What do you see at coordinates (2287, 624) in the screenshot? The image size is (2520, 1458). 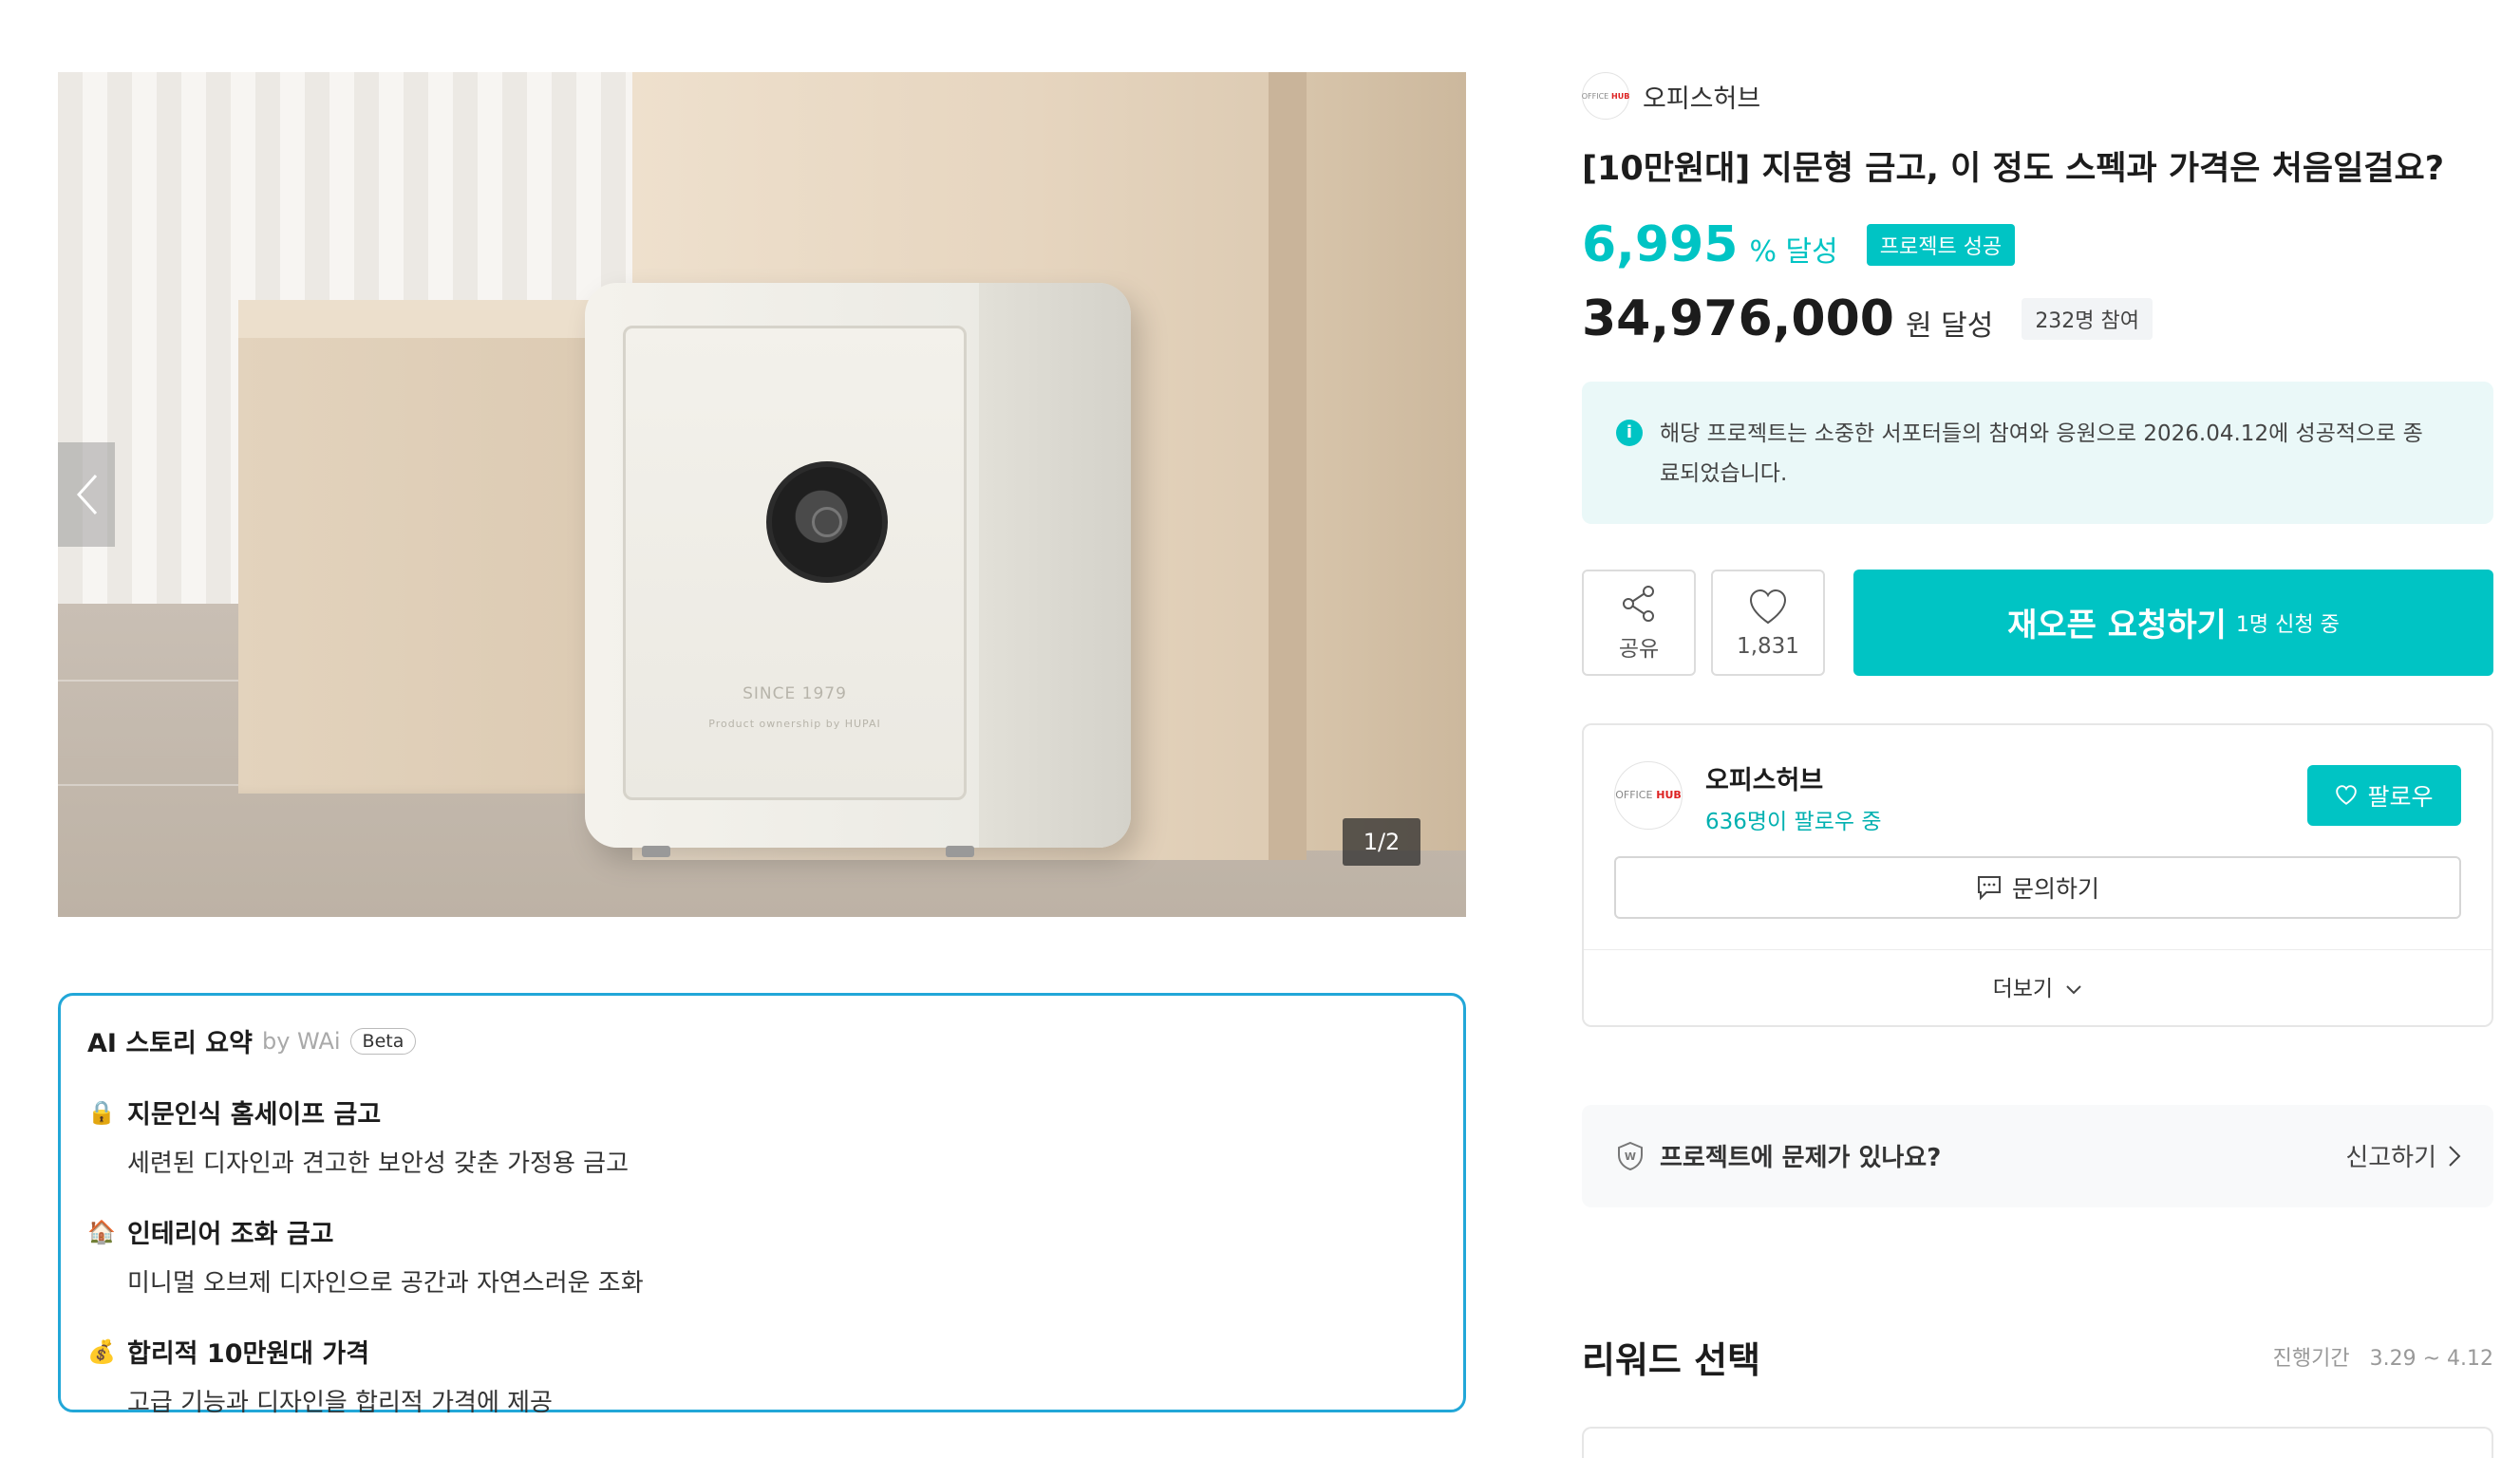 I see `reopen-count: 1명 신청 중` at bounding box center [2287, 624].